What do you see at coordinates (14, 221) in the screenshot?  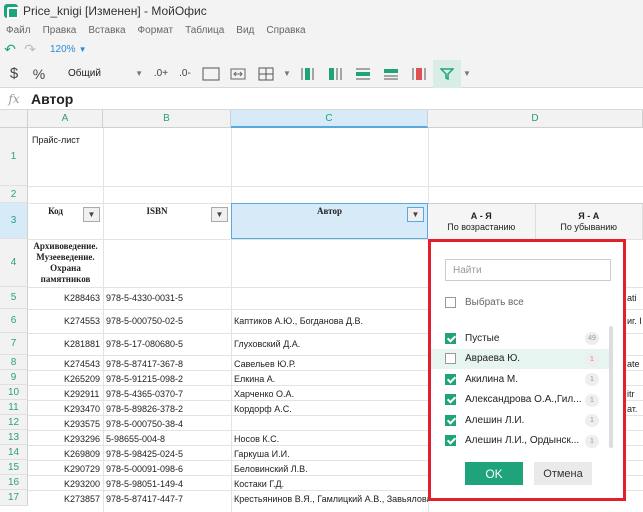 I see `row-header: 3` at bounding box center [14, 221].